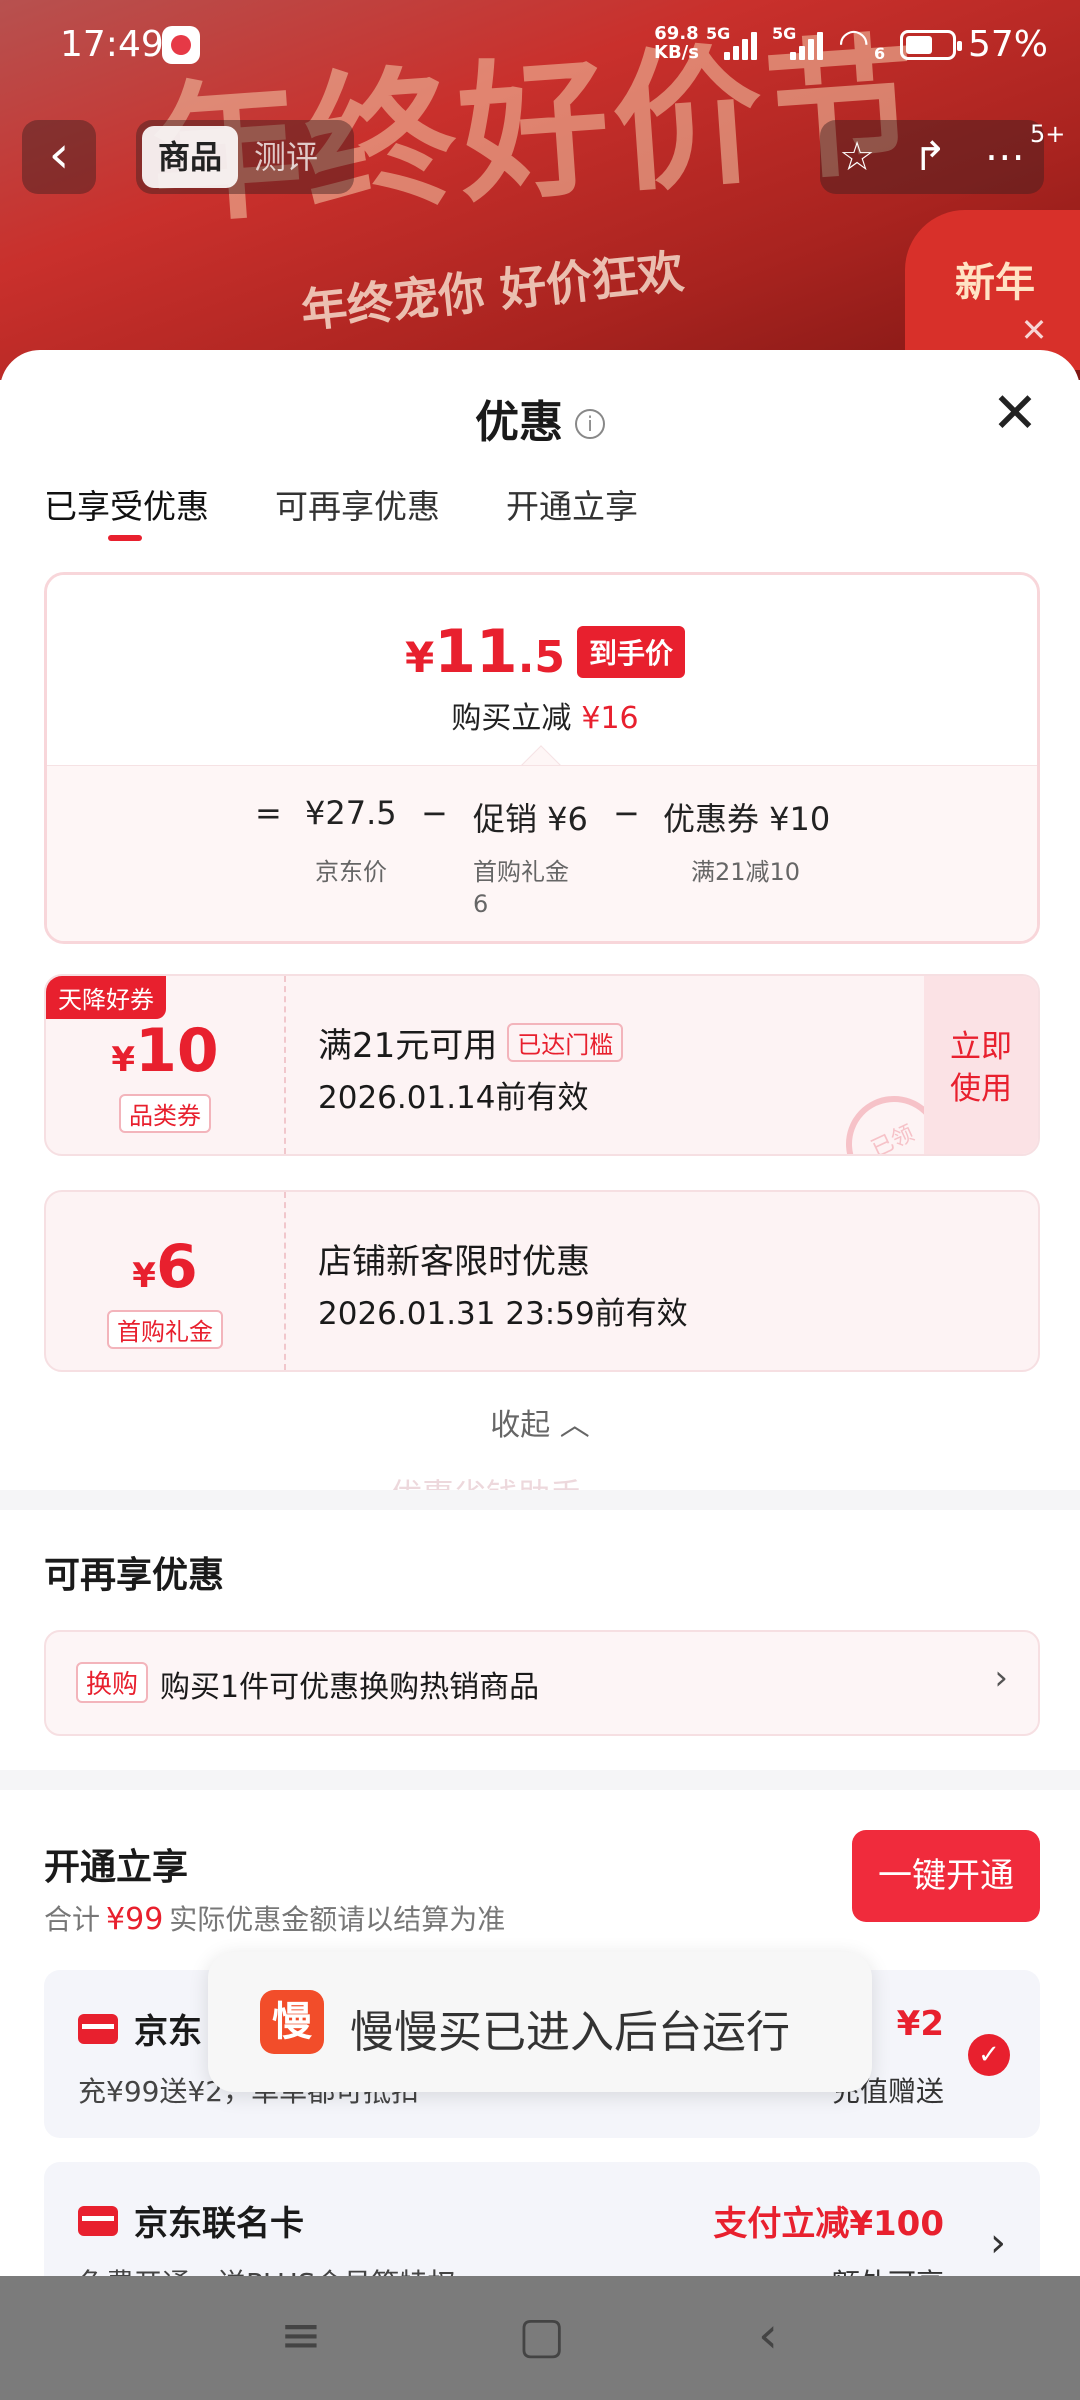 The height and width of the screenshot is (2400, 1080). Describe the element at coordinates (126, 510) in the screenshot. I see `tab-enjoyed: 已享受优惠` at that location.